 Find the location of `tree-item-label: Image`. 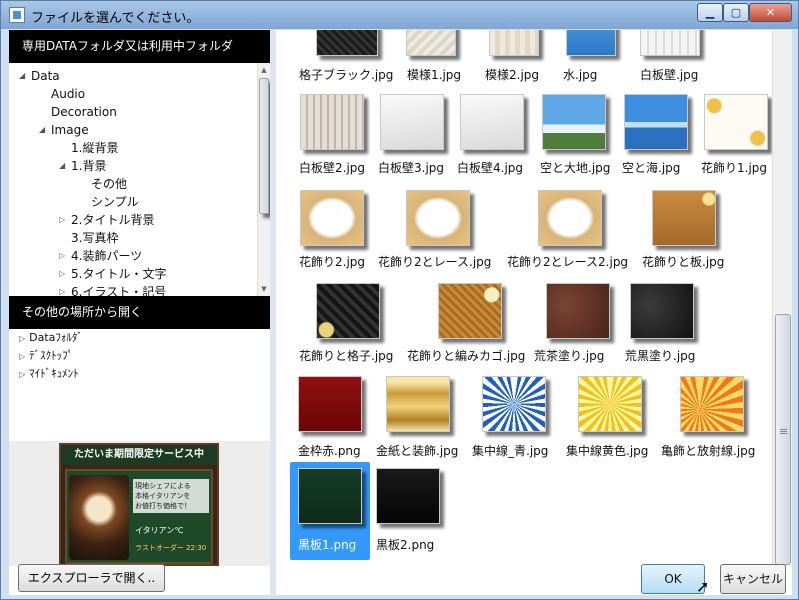

tree-item-label: Image is located at coordinates (70, 130).